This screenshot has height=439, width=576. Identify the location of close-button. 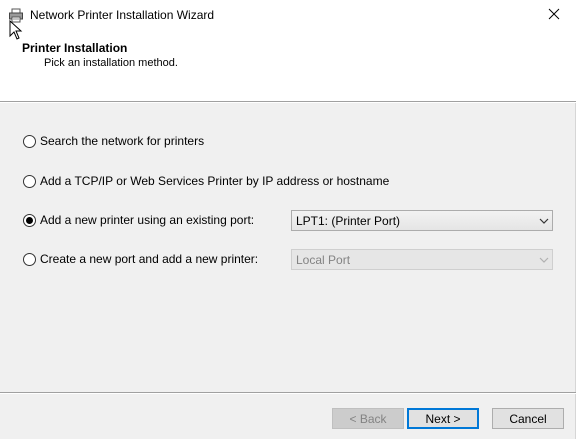
(554, 15).